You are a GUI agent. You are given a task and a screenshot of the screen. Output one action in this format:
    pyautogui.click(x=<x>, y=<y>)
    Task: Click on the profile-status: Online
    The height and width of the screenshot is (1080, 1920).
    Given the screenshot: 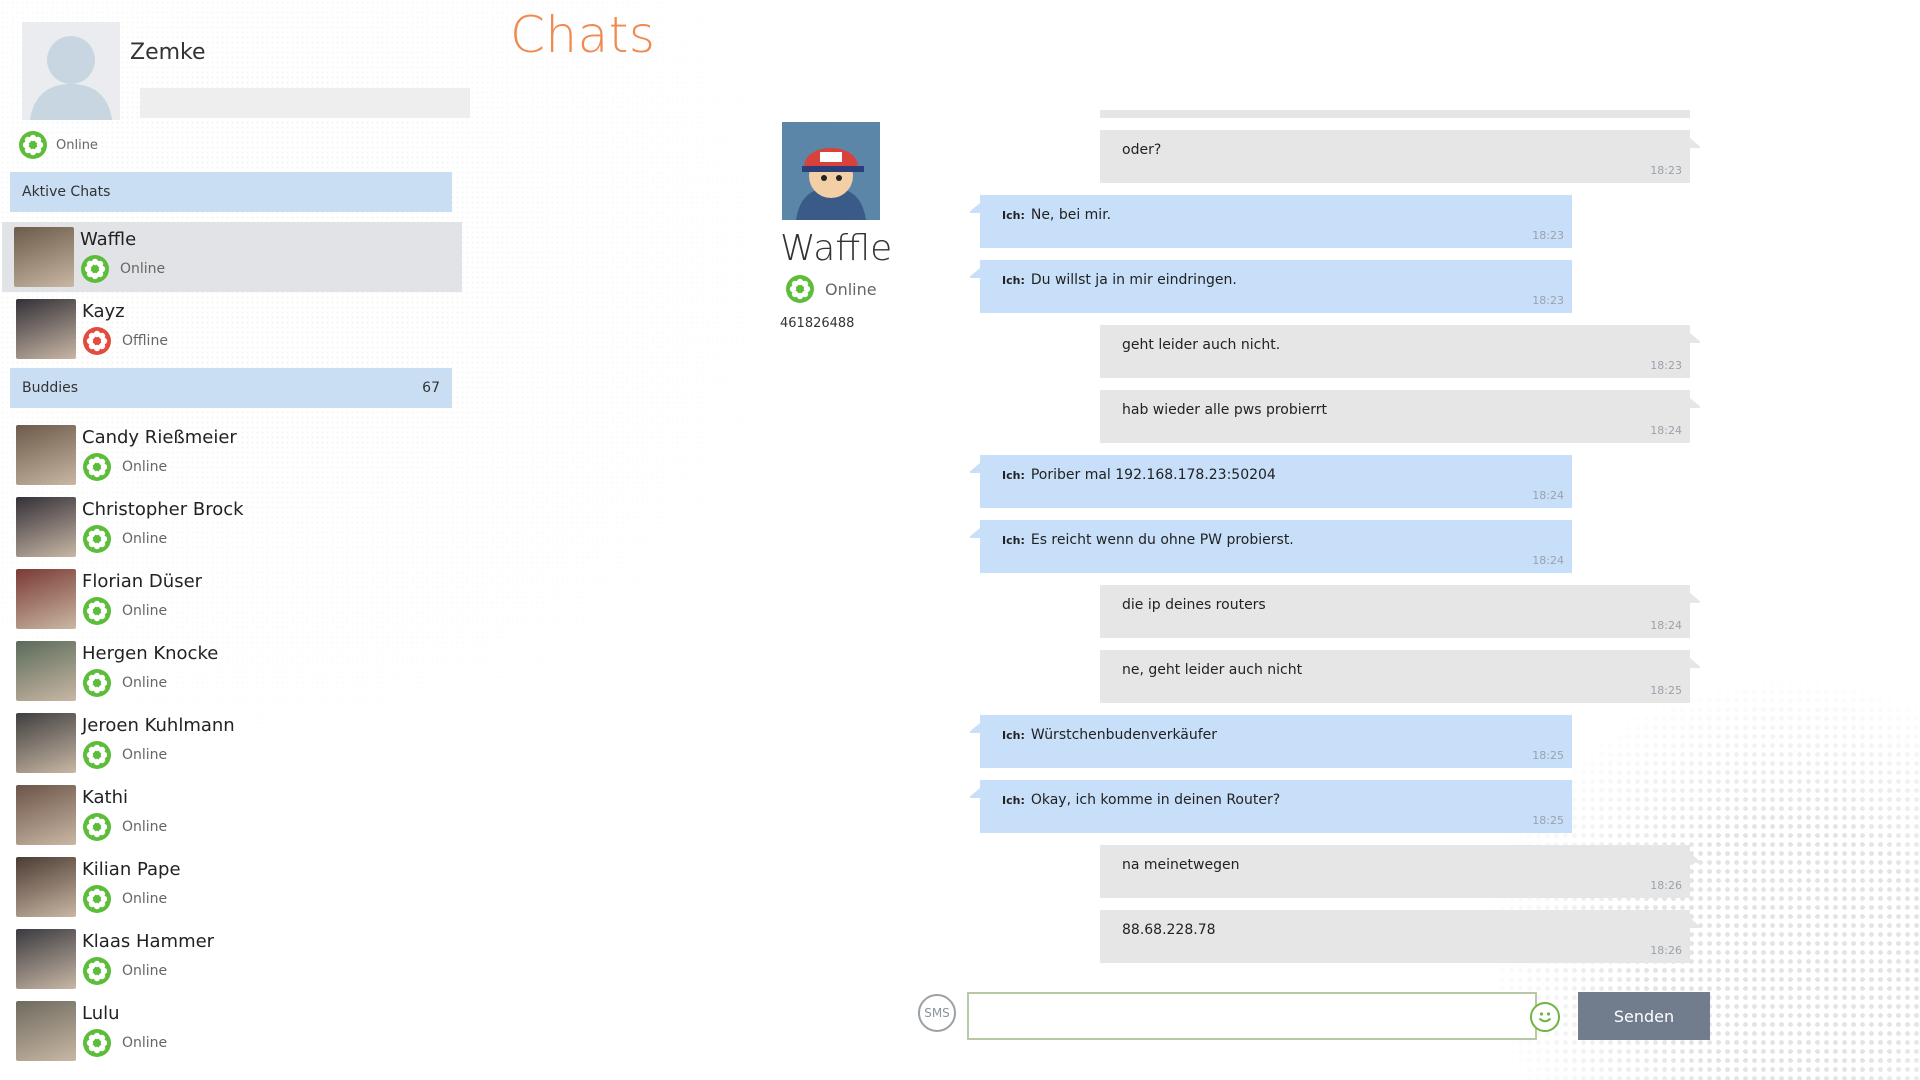 What is the action you would take?
    pyautogui.click(x=58, y=145)
    